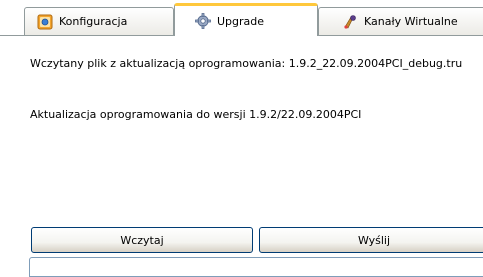 The height and width of the screenshot is (277, 483). I want to click on tab-upgrade: Upgrade, so click(246, 19).